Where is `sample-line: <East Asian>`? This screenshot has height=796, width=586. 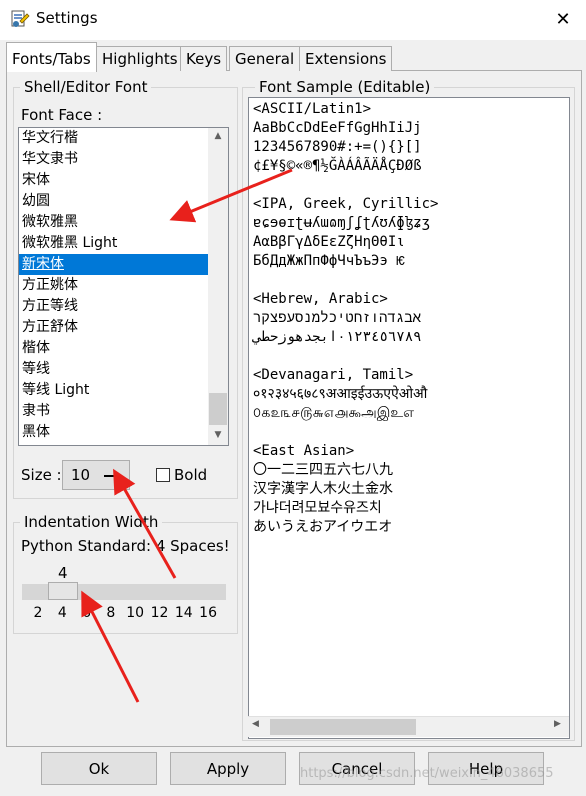 sample-line: <East Asian> is located at coordinates (304, 451).